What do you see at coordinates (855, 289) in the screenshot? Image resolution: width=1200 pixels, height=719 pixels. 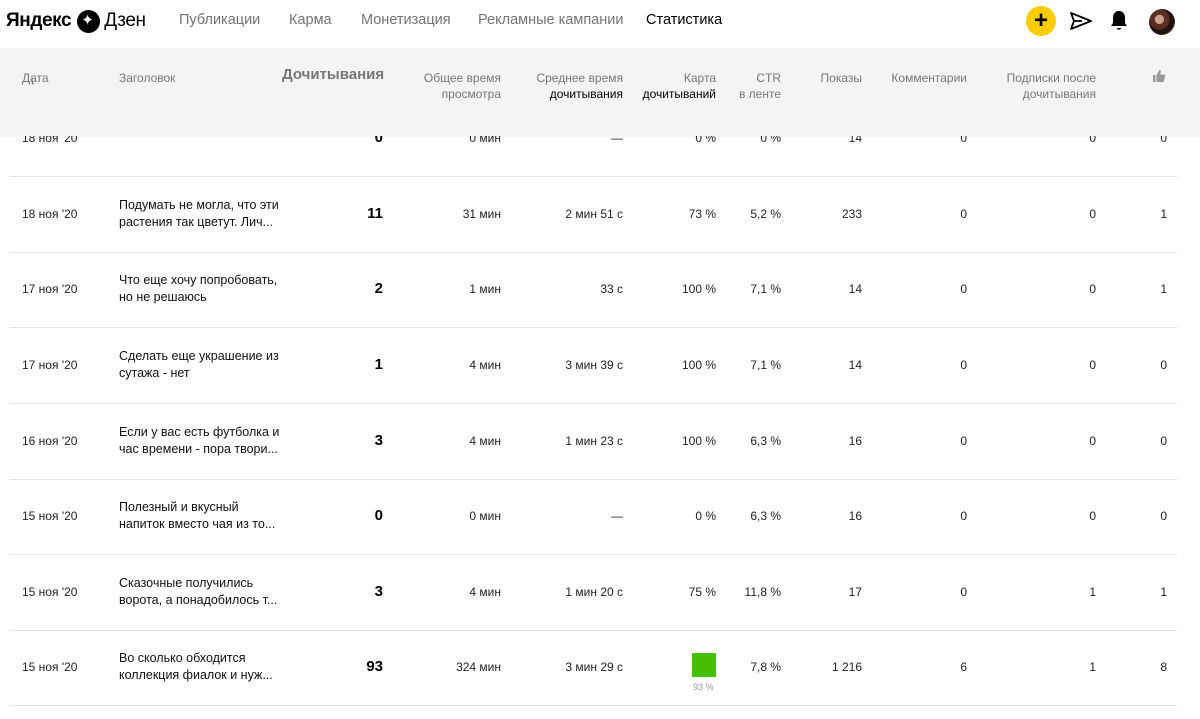 I see `cell-views: 14` at bounding box center [855, 289].